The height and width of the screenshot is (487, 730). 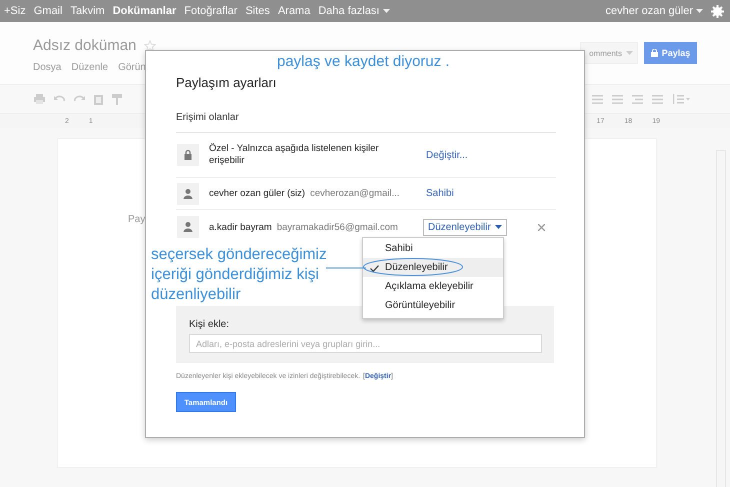 What do you see at coordinates (433, 305) in the screenshot?
I see `menu-item: Görüntüleyebilir` at bounding box center [433, 305].